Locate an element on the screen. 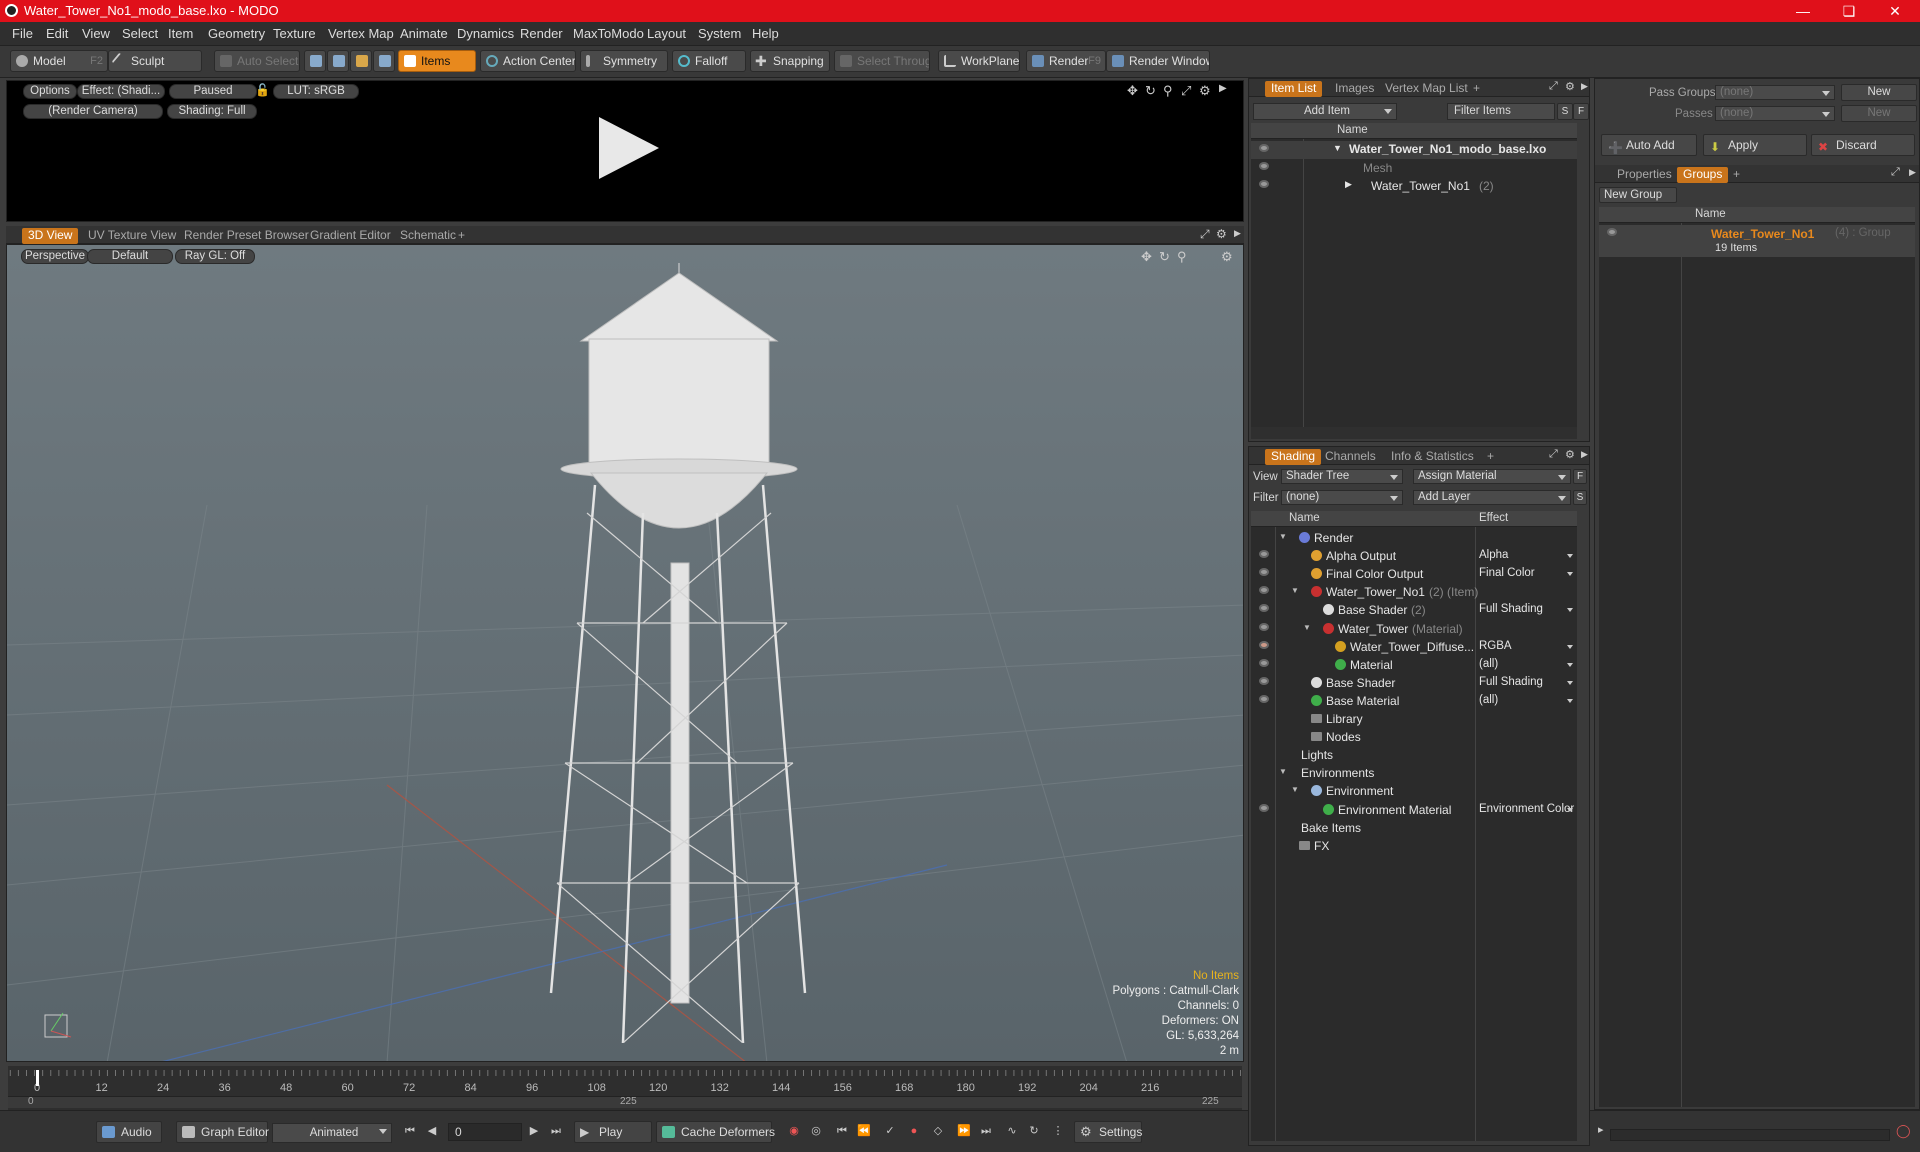  lock-icon: 🔓 is located at coordinates (262, 90).